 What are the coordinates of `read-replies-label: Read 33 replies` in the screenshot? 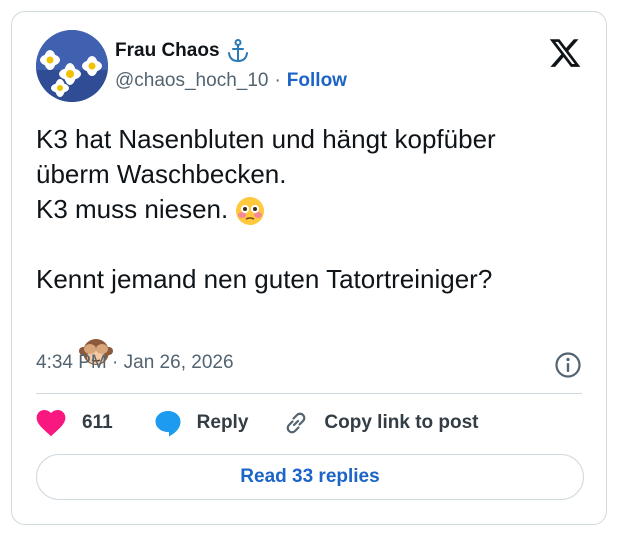 It's located at (310, 476).